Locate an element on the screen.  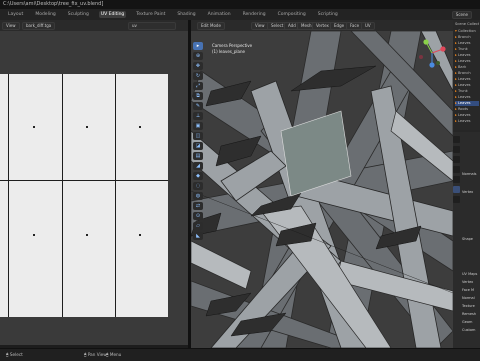
panel-normals: Normals is located at coordinates (471, 174).